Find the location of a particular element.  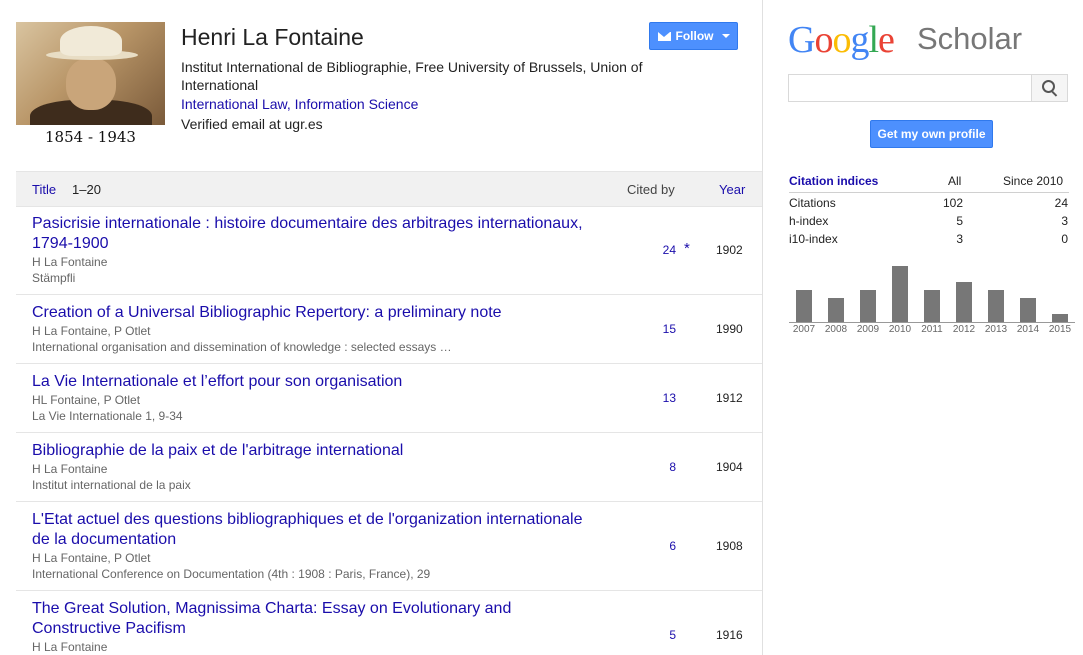

article-year: 1902 is located at coordinates (729, 250).